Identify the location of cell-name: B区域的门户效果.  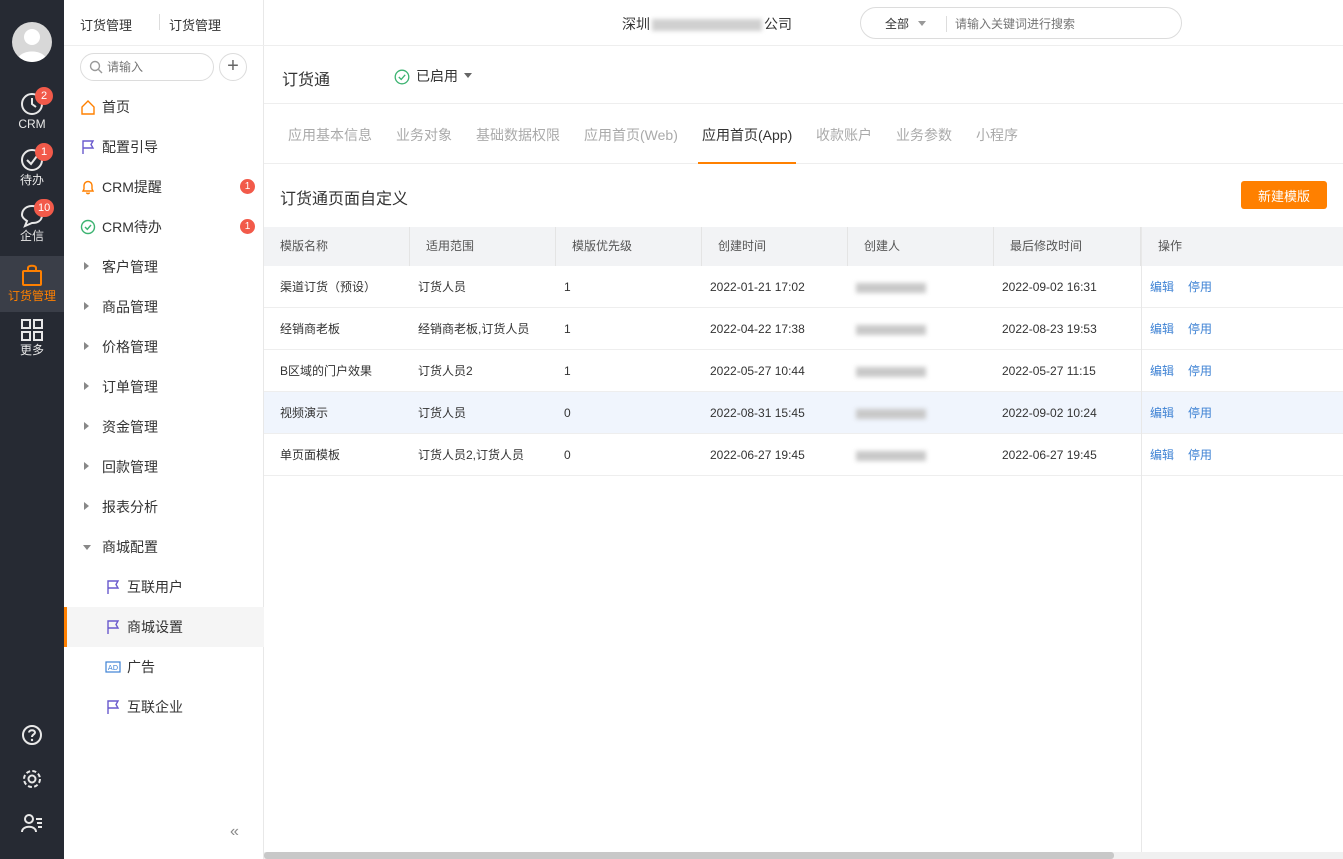
(326, 371).